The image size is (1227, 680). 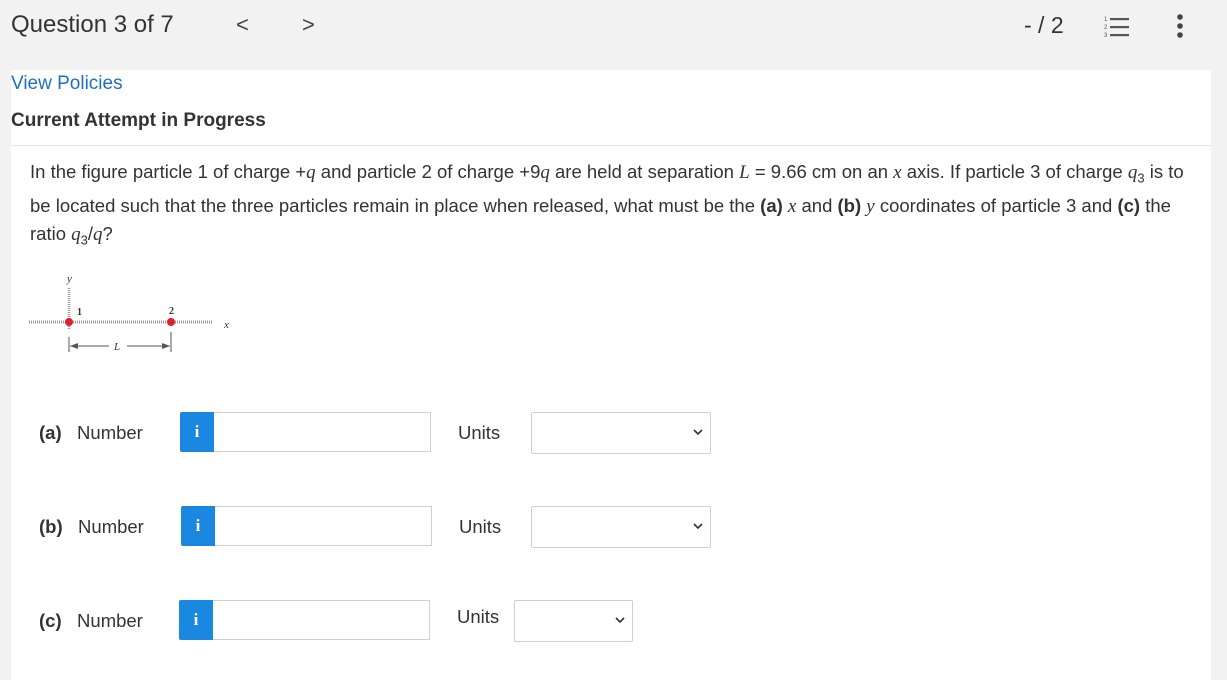 What do you see at coordinates (198, 526) in the screenshot?
I see `info-button-b: i` at bounding box center [198, 526].